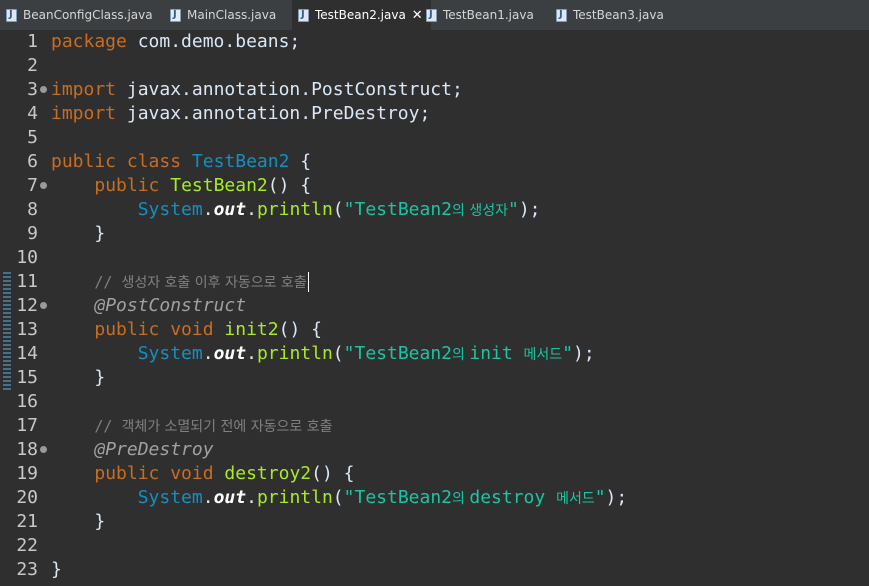  I want to click on tab-testbean3: TestBean3.java, so click(610, 15).